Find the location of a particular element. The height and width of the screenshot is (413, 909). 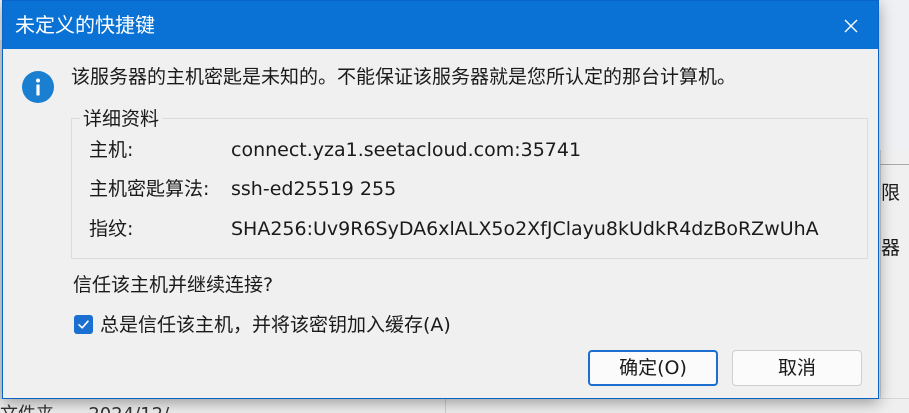

always-trust-checkbox is located at coordinates (83, 324).